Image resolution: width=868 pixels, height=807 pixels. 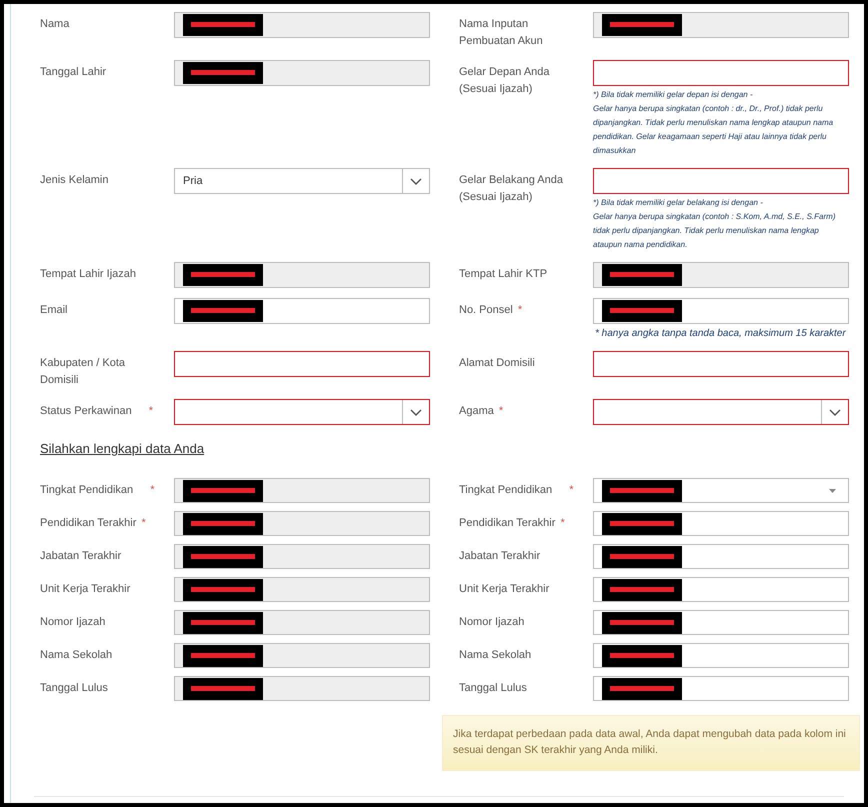 I want to click on field-label: Gelar Belakang Anda (Sesuai Ijazah), so click(x=511, y=188).